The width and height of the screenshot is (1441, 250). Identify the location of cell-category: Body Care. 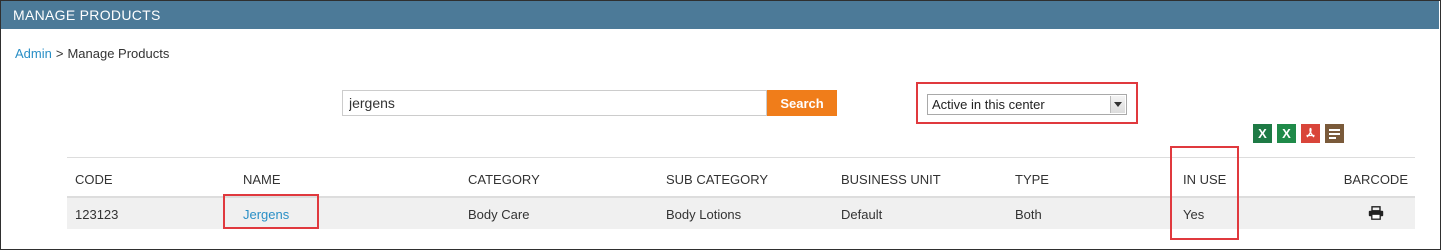
(499, 214).